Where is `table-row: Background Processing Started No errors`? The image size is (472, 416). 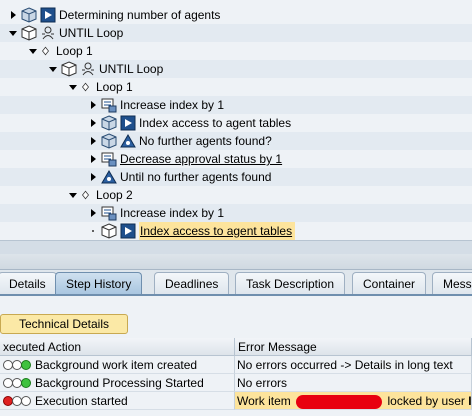 table-row: Background Processing Started No errors is located at coordinates (236, 383).